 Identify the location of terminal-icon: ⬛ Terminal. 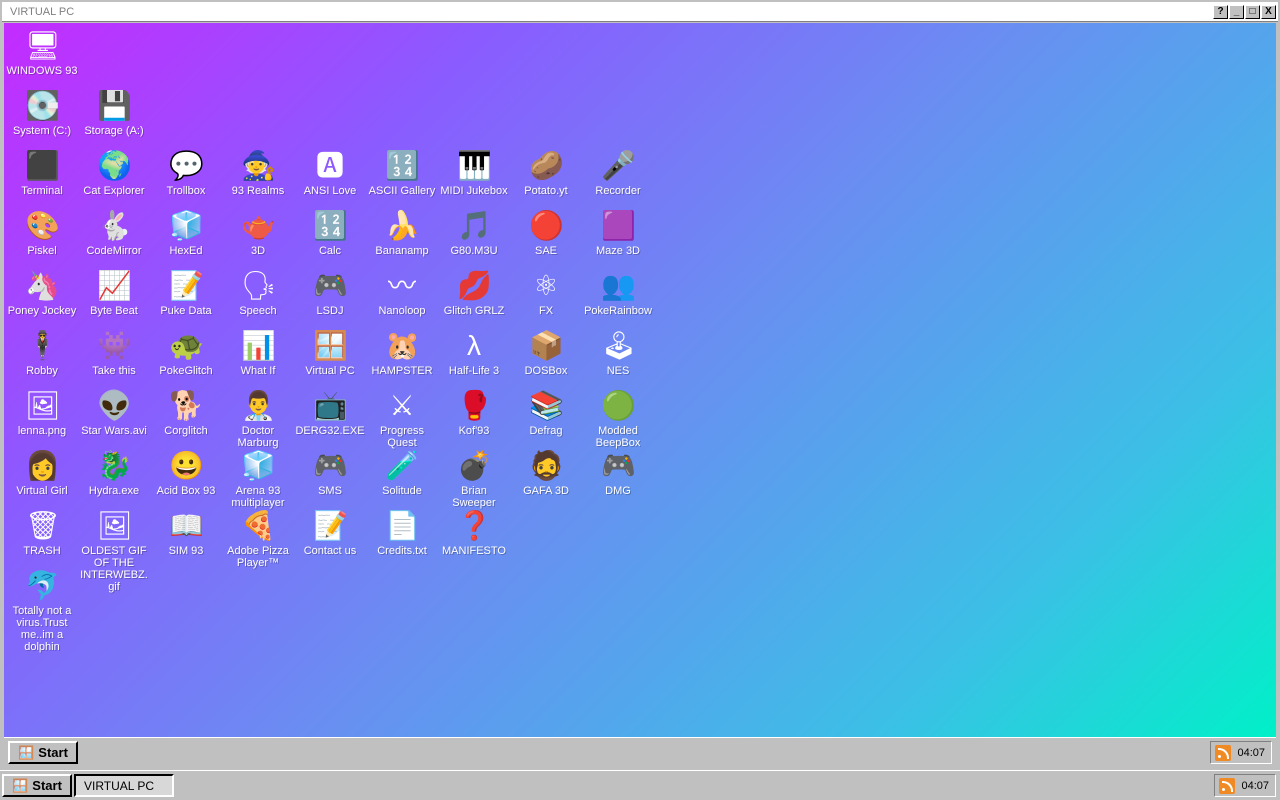
(42, 173).